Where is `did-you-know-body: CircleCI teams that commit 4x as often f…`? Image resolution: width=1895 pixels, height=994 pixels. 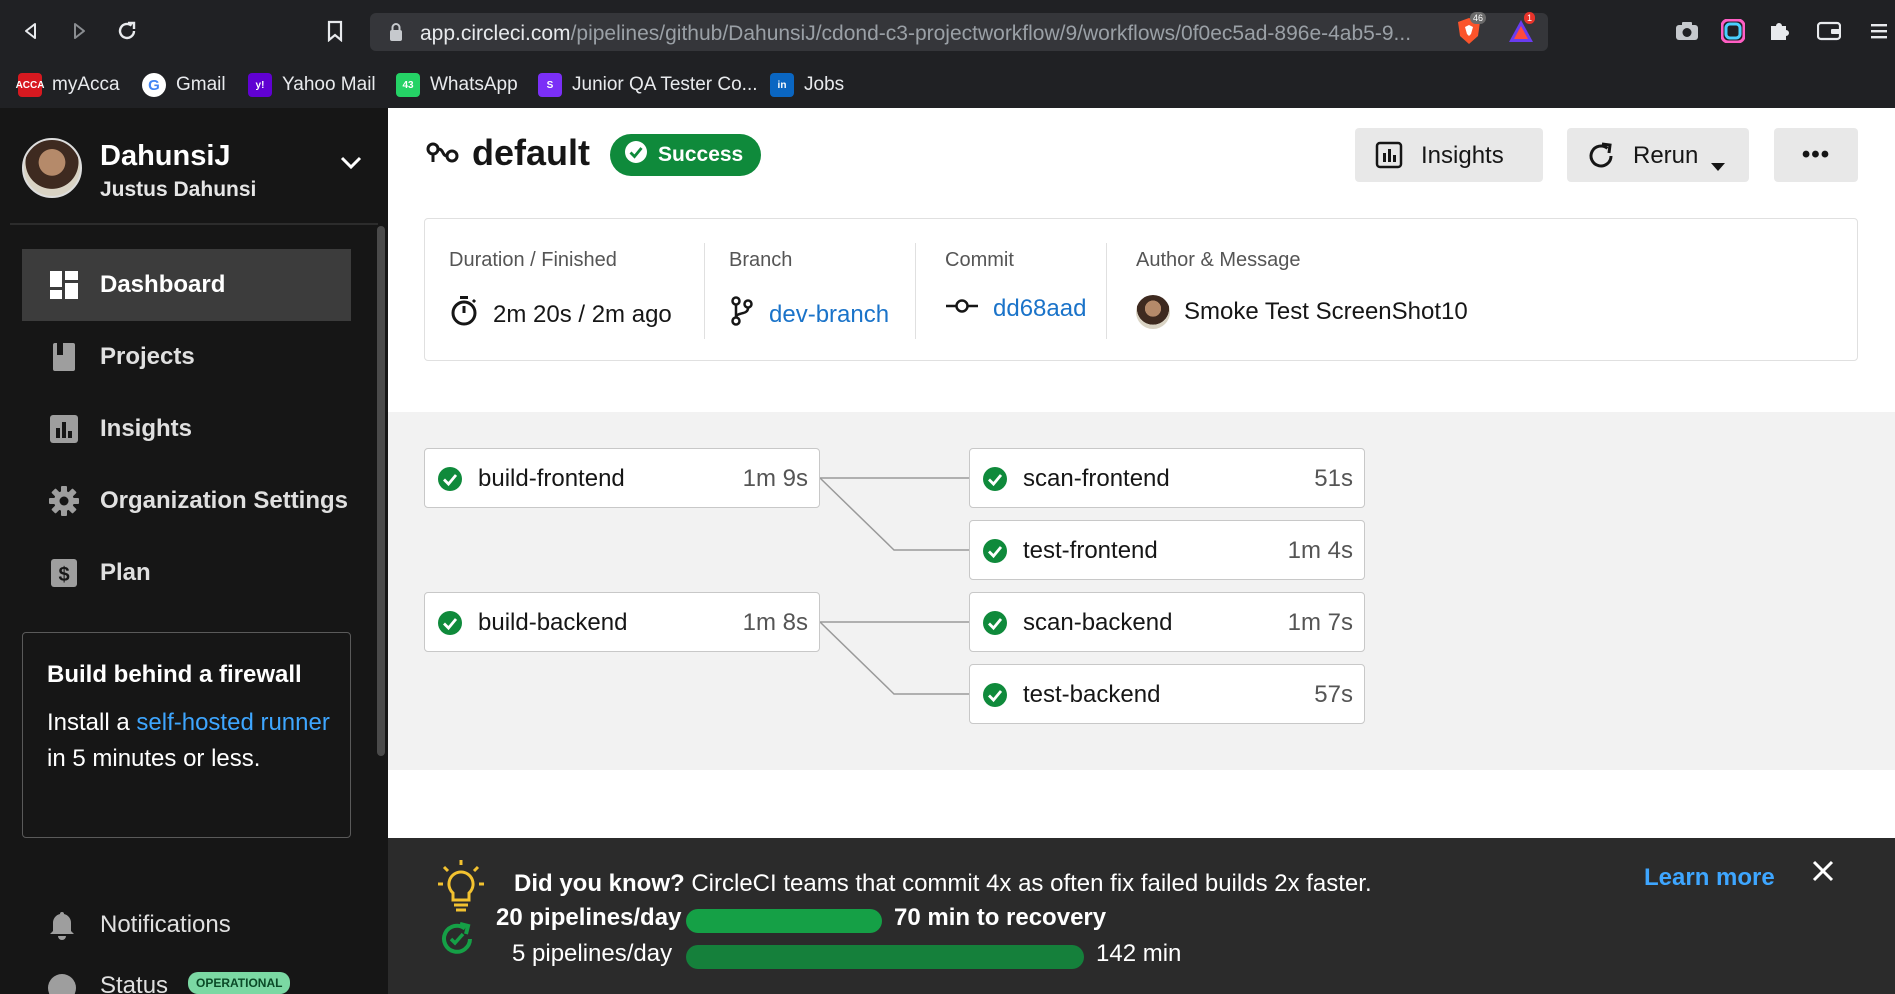 did-you-know-body: CircleCI teams that commit 4x as often f… is located at coordinates (1028, 883).